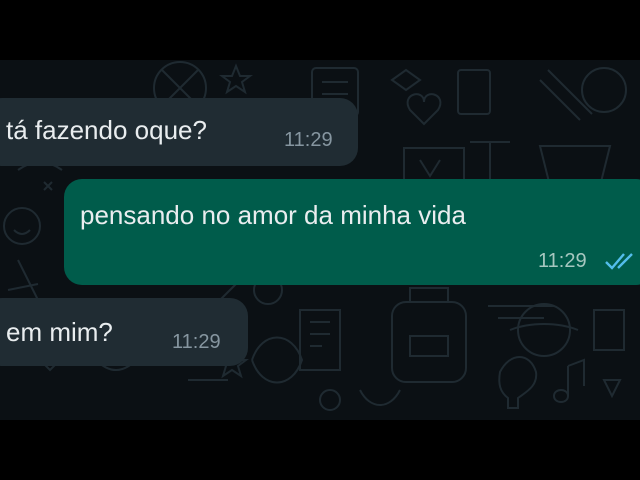 The image size is (640, 480). I want to click on message-bubble-incoming: tá fazendo oque? 11:29, so click(179, 132).